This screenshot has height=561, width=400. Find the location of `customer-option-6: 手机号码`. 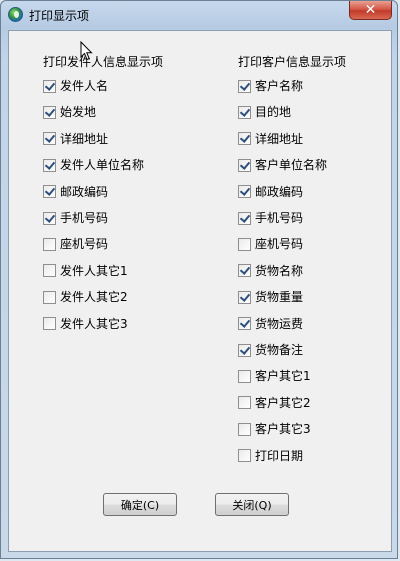

customer-option-6: 手机号码 is located at coordinates (270, 218).